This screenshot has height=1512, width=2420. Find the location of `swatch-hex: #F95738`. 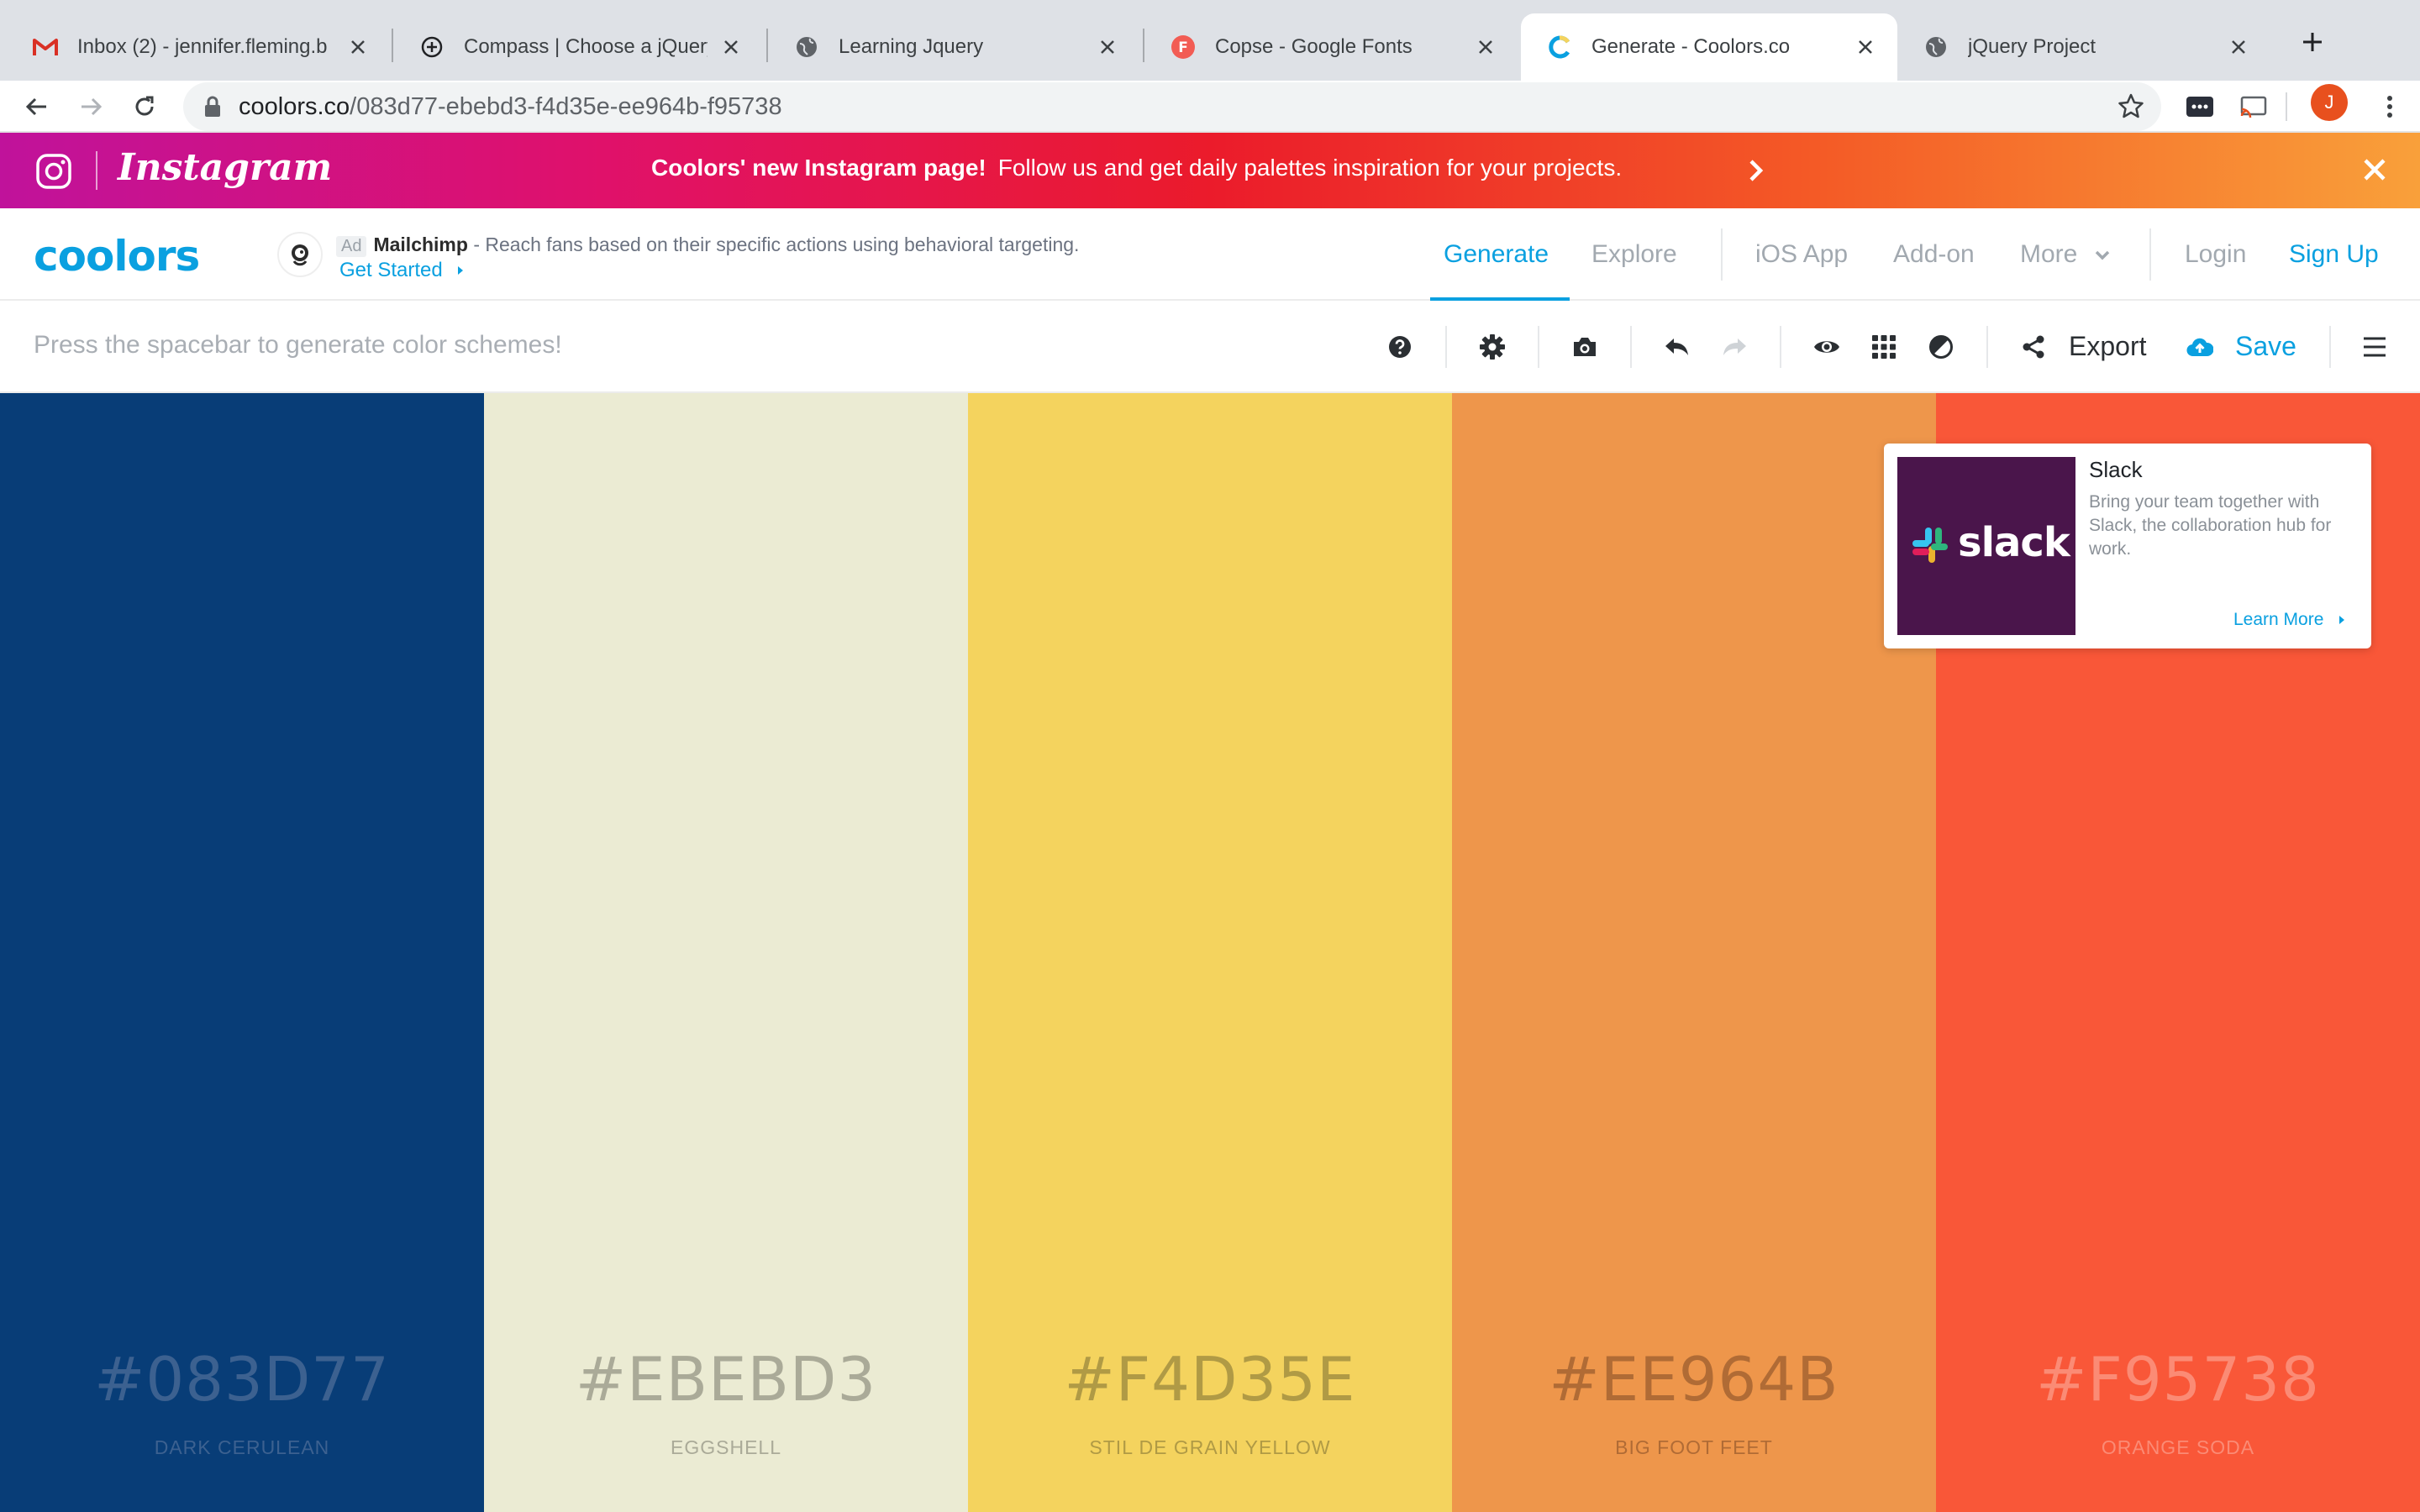

swatch-hex: #F95738 is located at coordinates (2178, 1379).